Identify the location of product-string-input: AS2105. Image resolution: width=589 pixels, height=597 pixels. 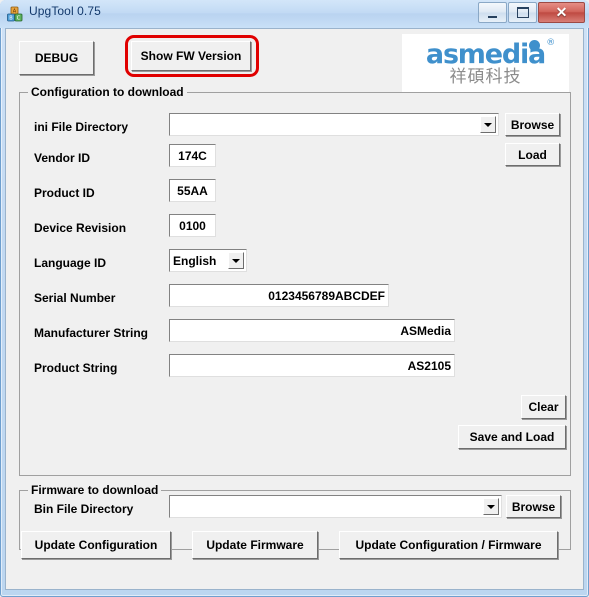
(312, 365).